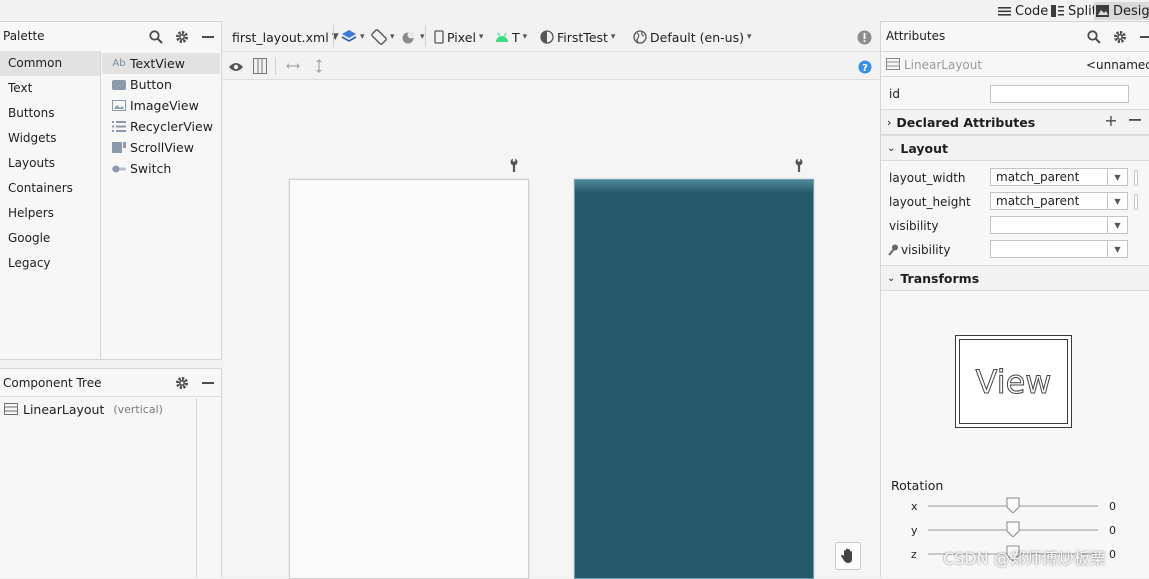  Describe the element at coordinates (119, 127) in the screenshot. I see `recyclerview-icon` at that location.